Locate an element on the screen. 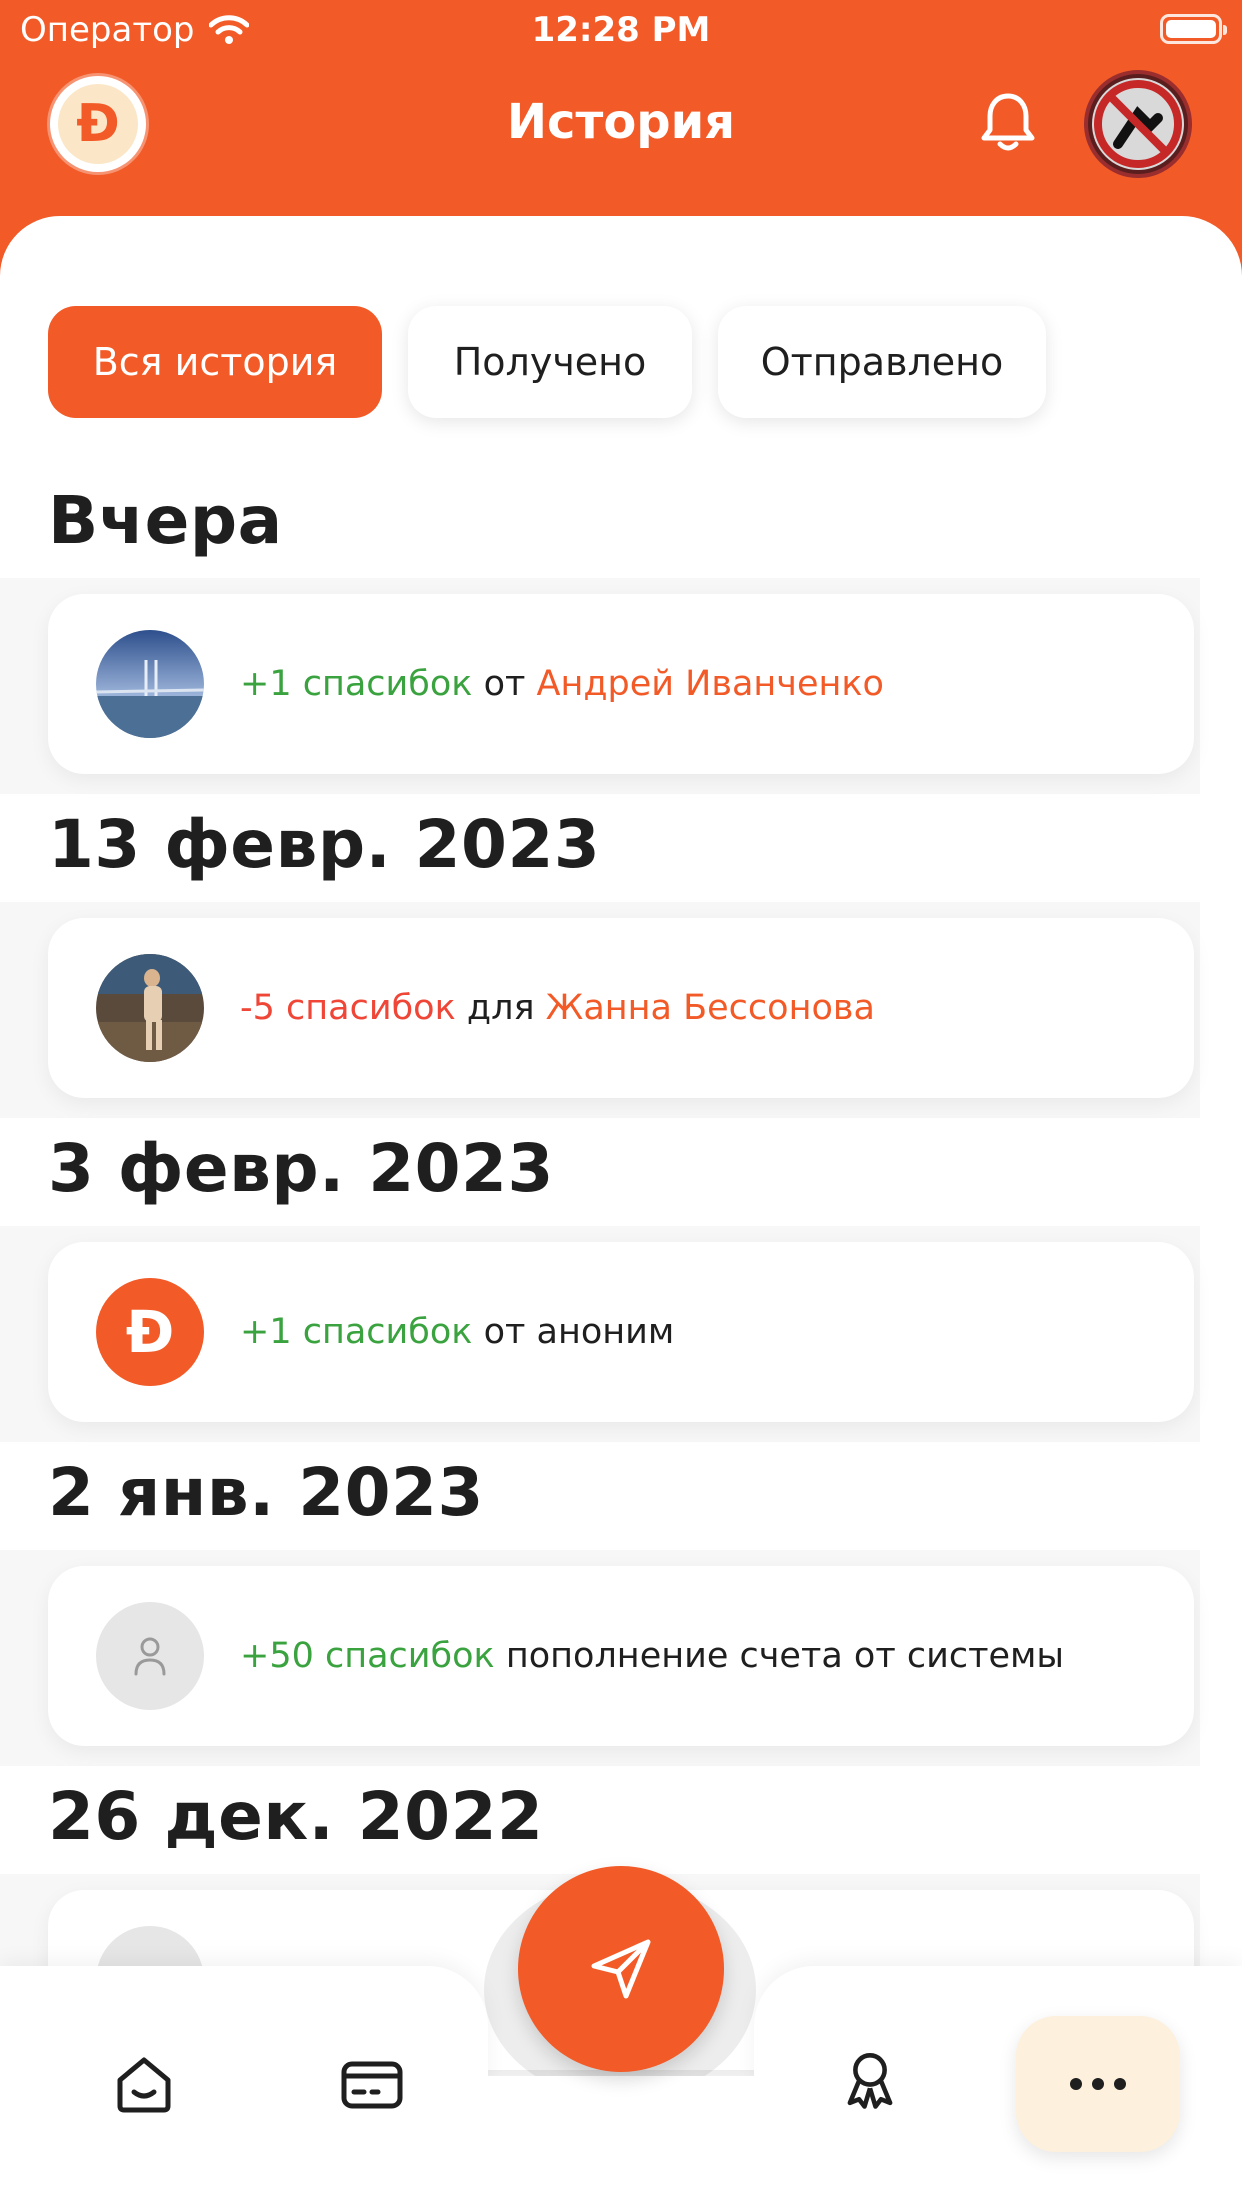  thanks-amount: -5 спасибок is located at coordinates (348, 1008).